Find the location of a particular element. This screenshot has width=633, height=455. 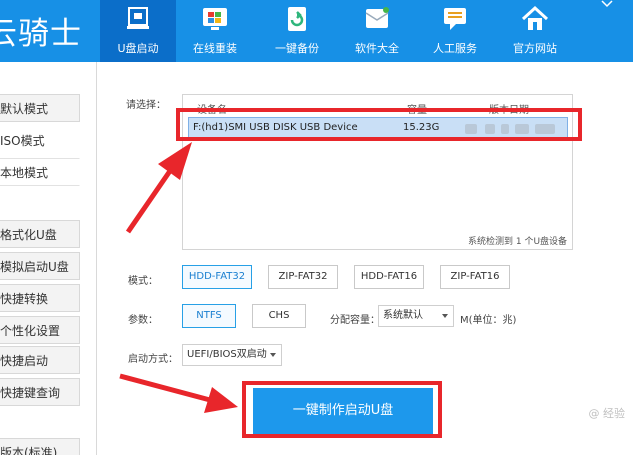

chevron-icon is located at coordinates (607, 5).